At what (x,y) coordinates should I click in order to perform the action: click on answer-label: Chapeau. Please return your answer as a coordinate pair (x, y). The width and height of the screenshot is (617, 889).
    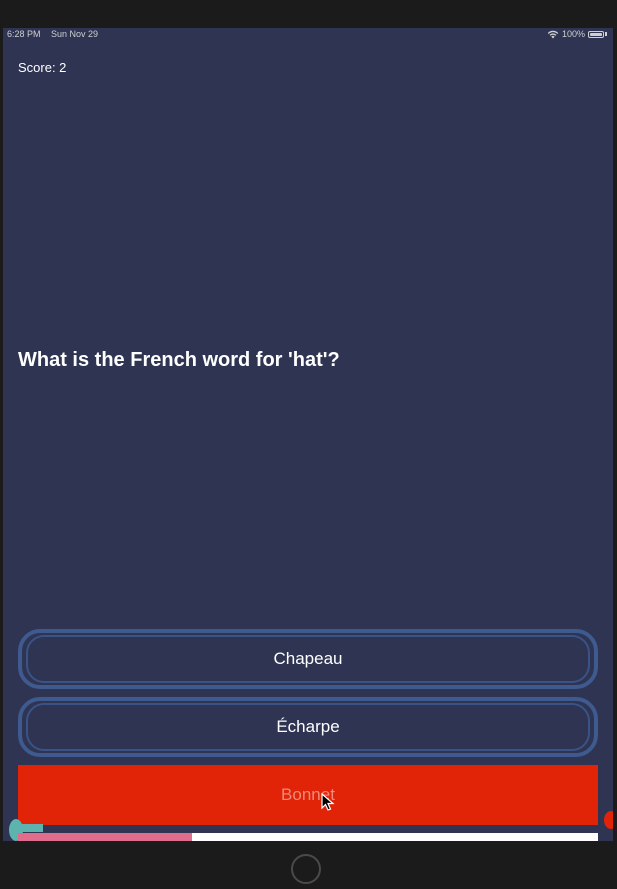
    Looking at the image, I should click on (308, 658).